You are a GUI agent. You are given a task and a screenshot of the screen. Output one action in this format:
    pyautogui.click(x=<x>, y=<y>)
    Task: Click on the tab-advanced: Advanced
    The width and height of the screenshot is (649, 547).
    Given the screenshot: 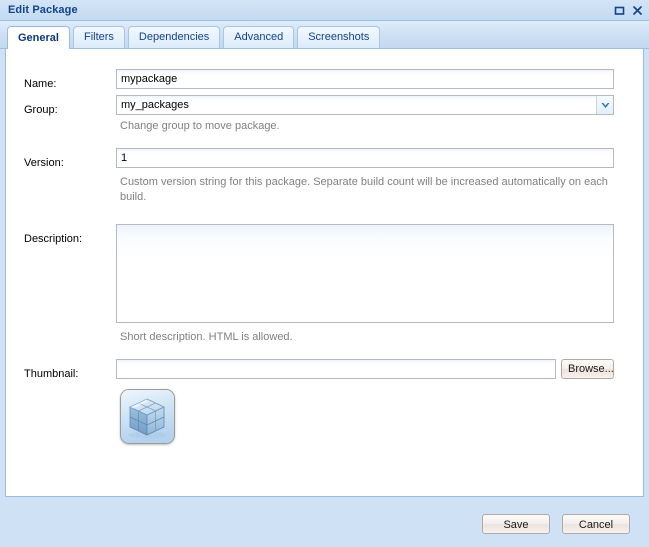 What is the action you would take?
    pyautogui.click(x=259, y=37)
    